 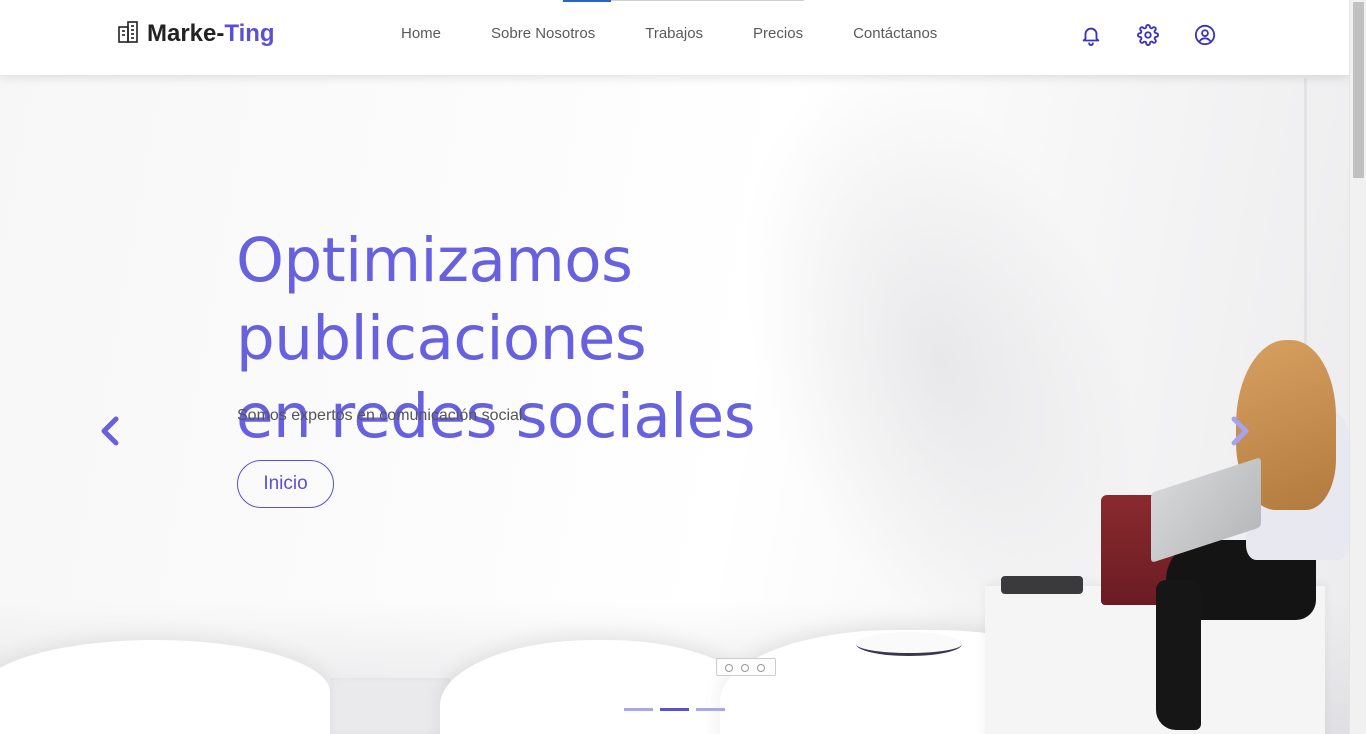 I want to click on woman-with-laptop-photo, so click(x=1175, y=537).